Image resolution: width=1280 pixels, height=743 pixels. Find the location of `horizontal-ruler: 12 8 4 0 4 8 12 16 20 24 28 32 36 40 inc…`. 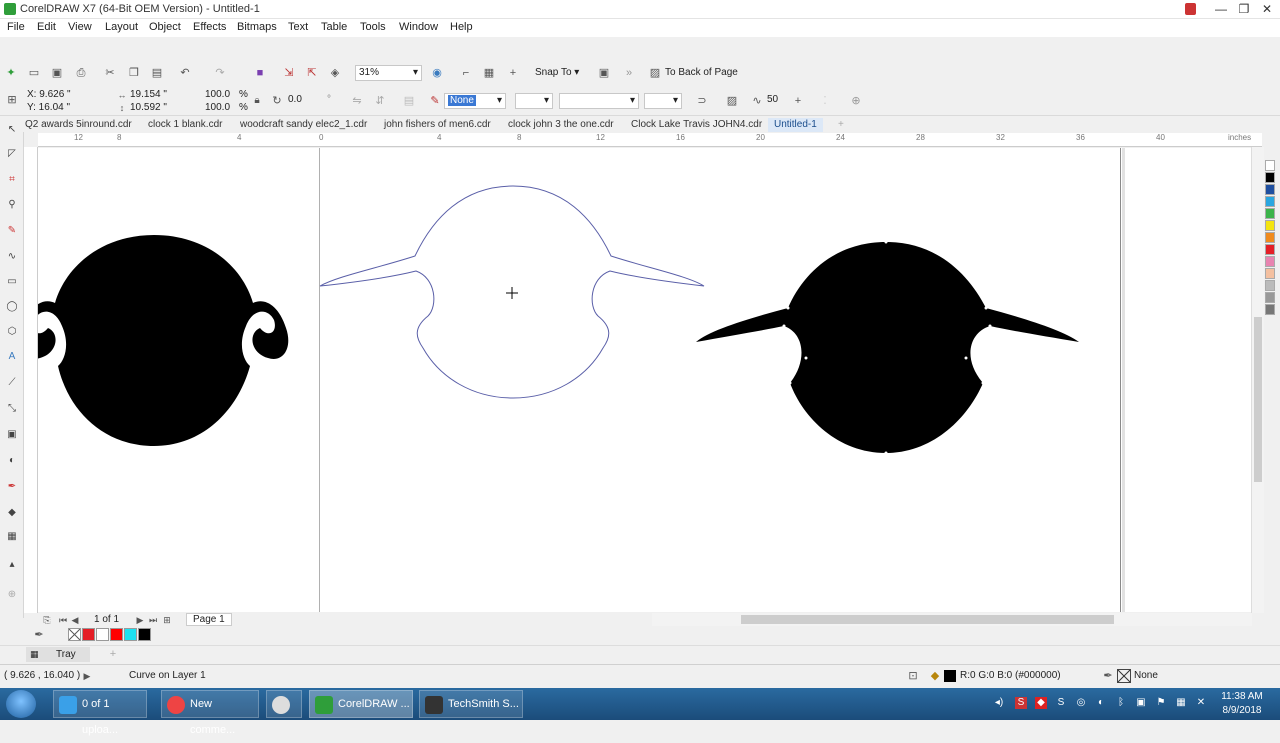

horizontal-ruler: 12 8 4 0 4 8 12 16 20 24 28 32 36 40 inc… is located at coordinates (650, 140).